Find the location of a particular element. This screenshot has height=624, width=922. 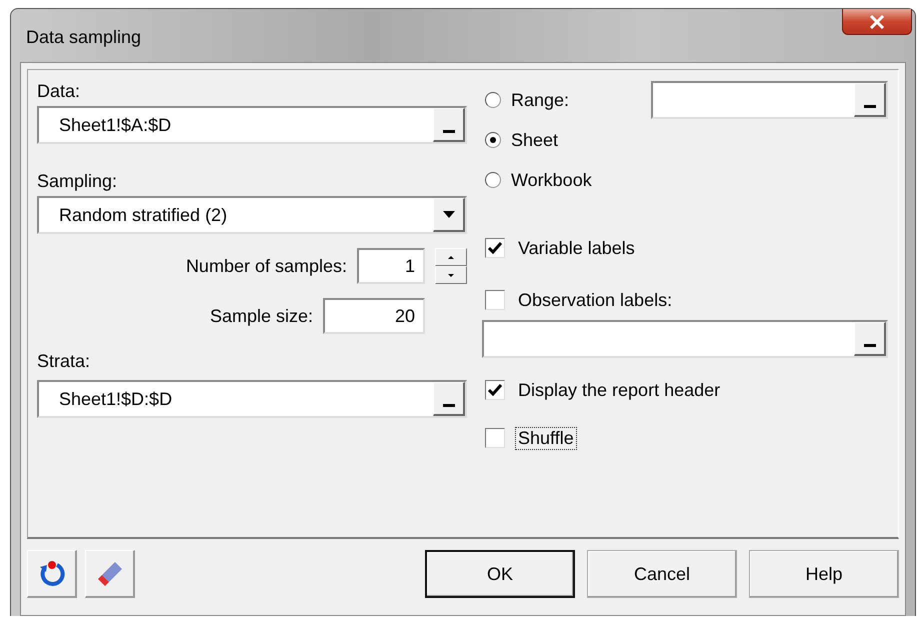

caret-icon is located at coordinates (448, 214).